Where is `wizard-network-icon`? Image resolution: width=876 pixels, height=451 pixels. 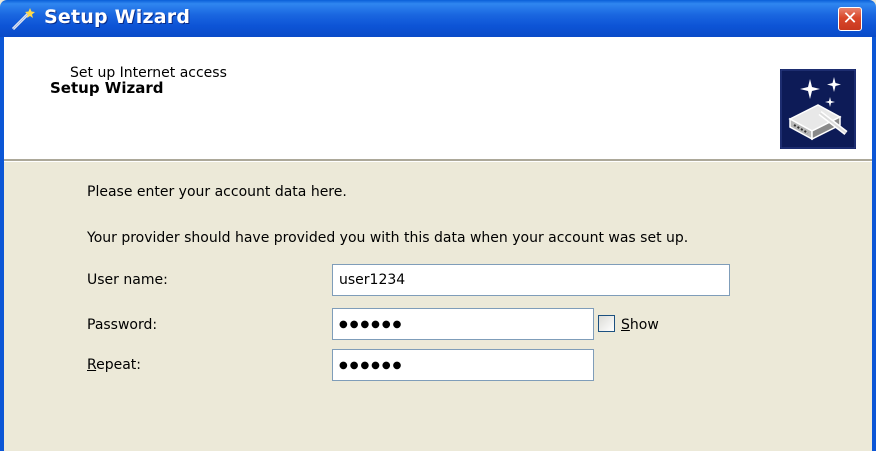
wizard-network-icon is located at coordinates (818, 109).